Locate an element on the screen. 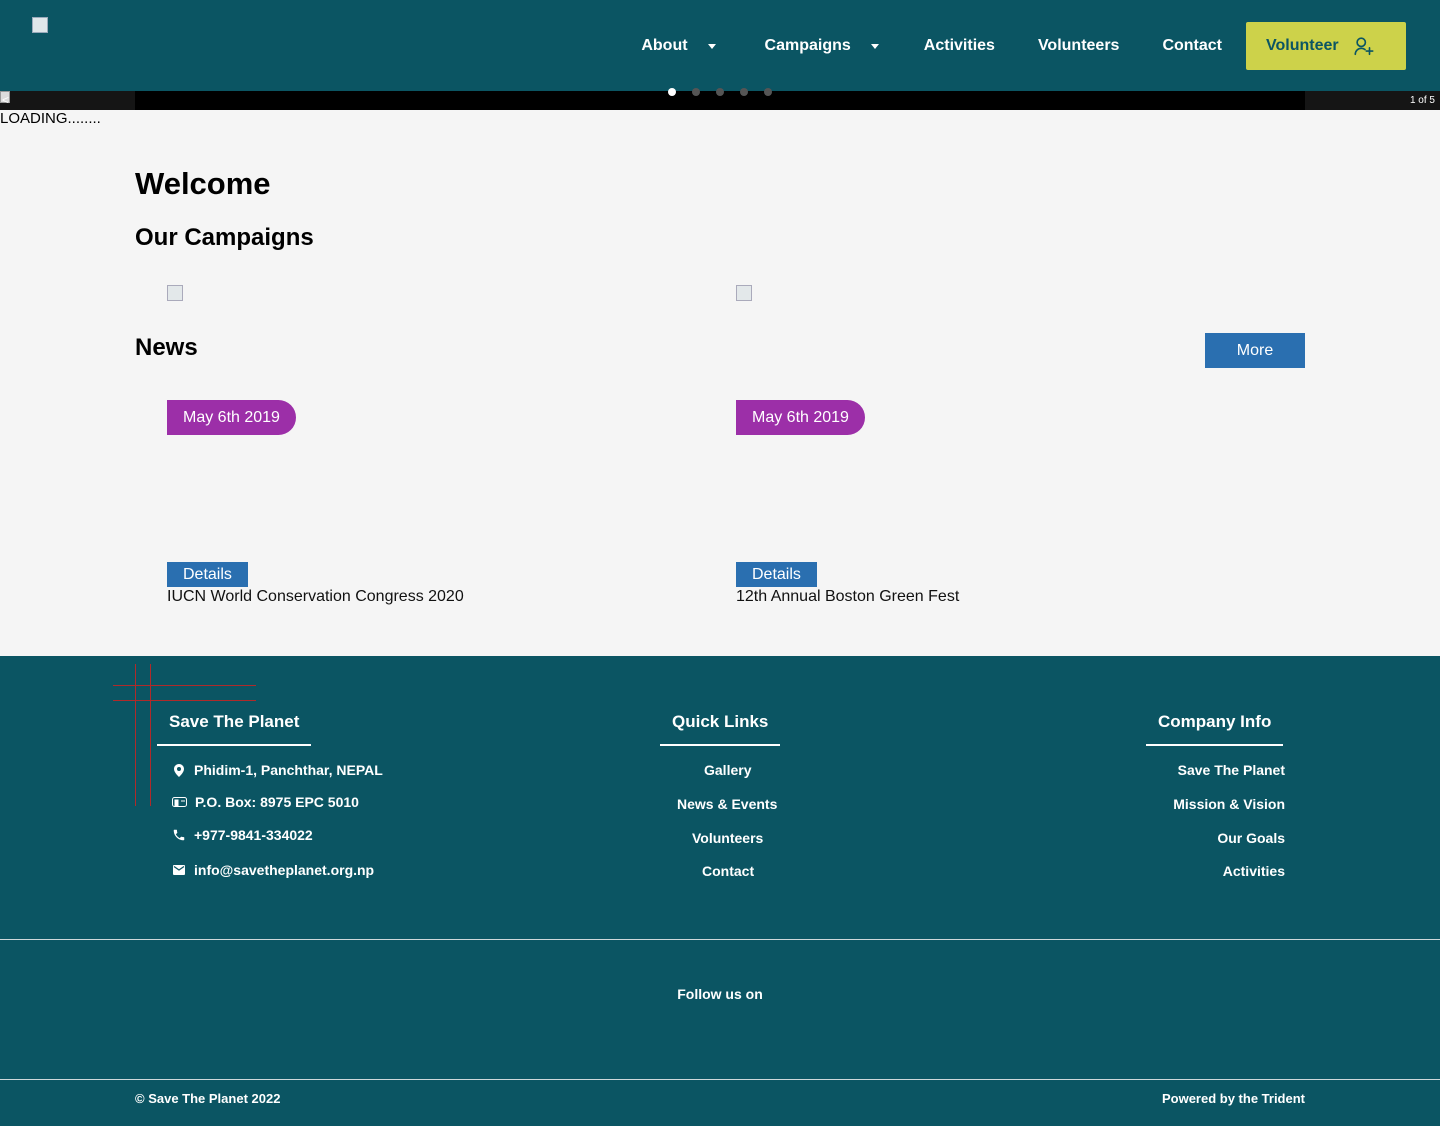 This screenshot has width=1440, height=1126. nav-about: About is located at coordinates (678, 46).